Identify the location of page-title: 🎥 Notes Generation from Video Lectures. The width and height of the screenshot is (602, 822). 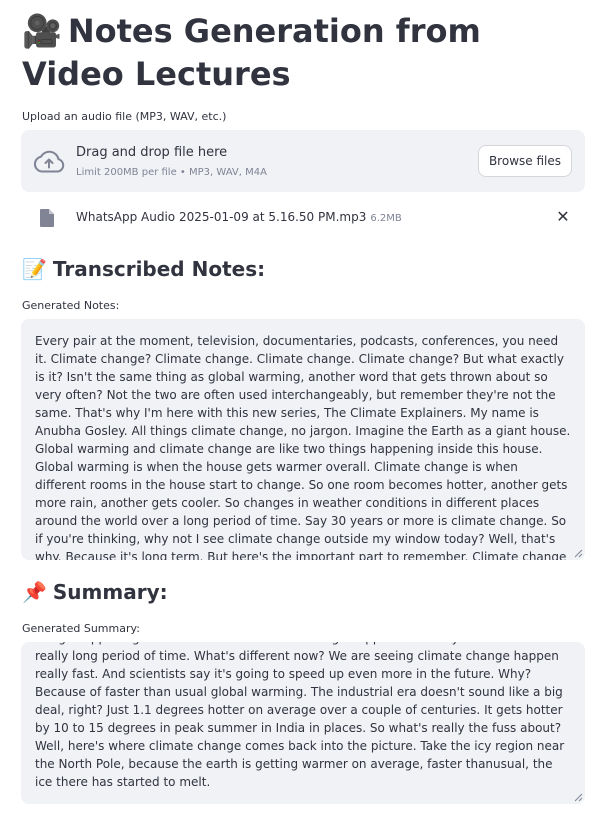
(302, 53).